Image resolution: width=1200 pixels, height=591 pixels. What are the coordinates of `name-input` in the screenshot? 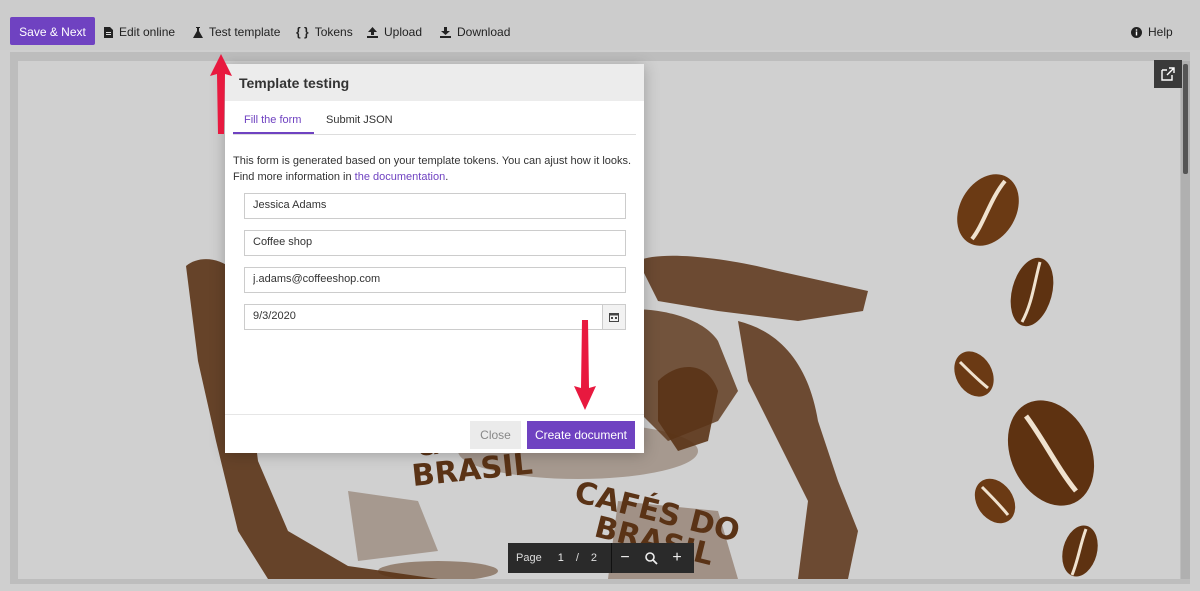 It's located at (419, 205).